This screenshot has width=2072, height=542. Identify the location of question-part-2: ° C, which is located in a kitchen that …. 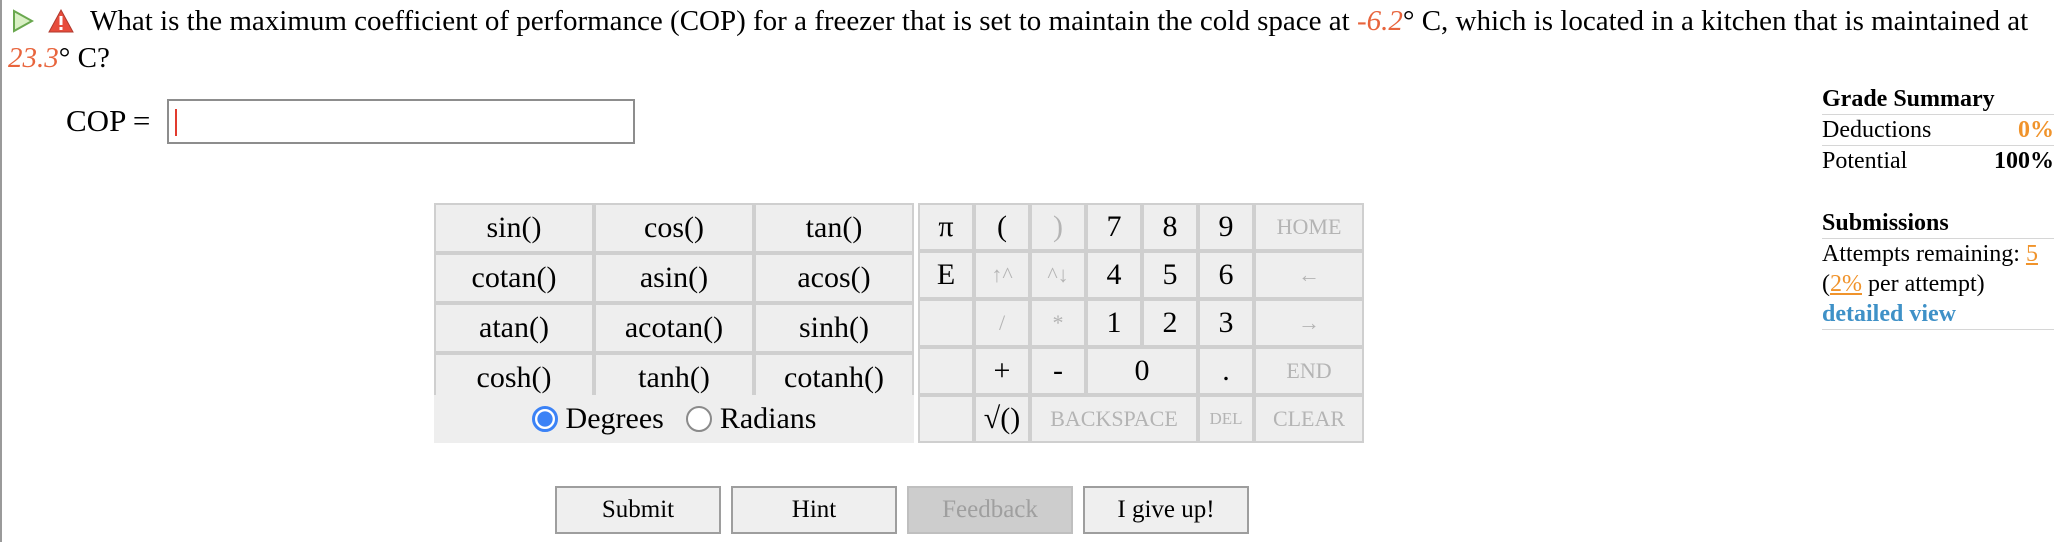
(1715, 21).